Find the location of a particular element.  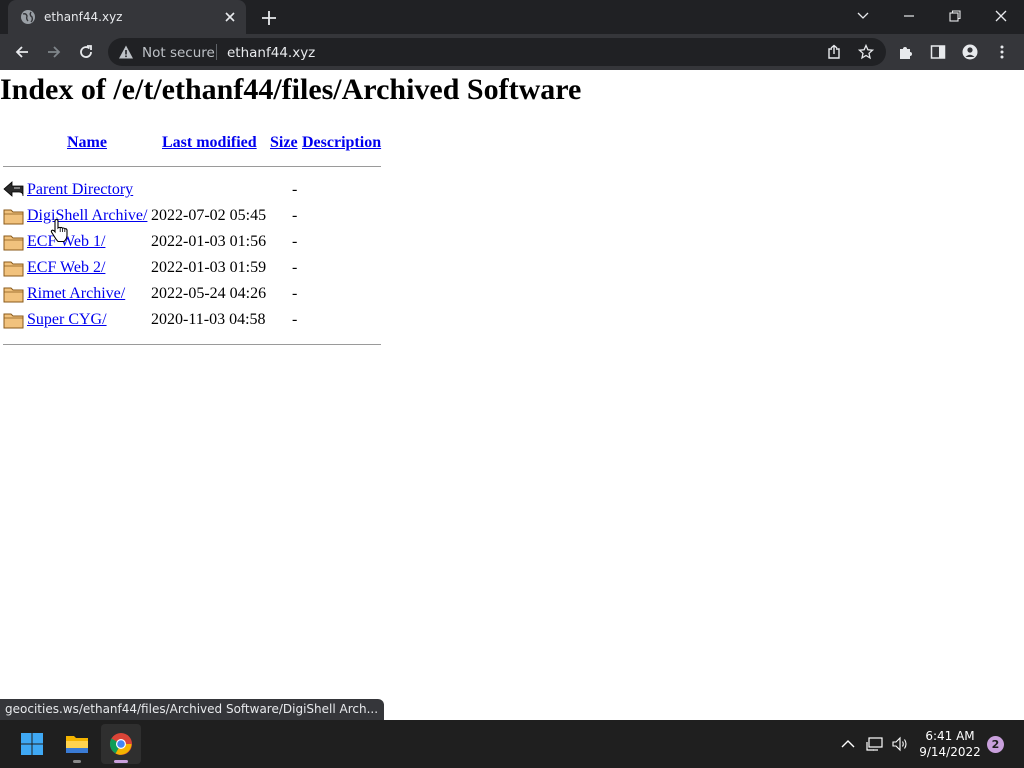

clock-date: 9/14/2022 is located at coordinates (950, 752).